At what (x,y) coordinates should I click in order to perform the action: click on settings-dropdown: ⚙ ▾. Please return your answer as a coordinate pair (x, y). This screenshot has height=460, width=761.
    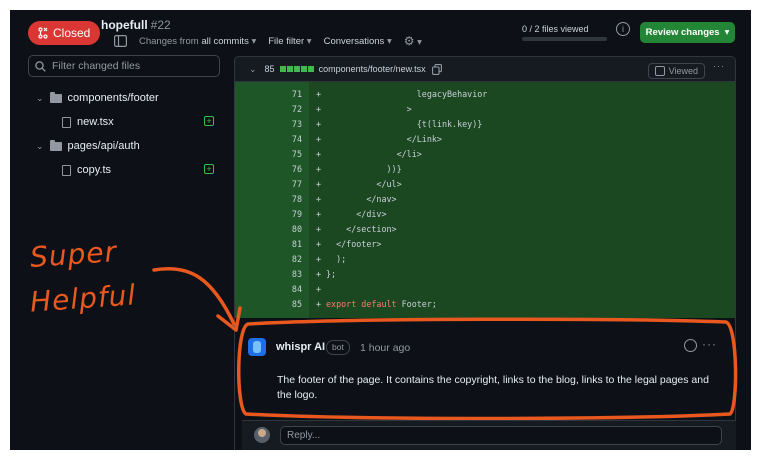
    Looking at the image, I should click on (413, 41).